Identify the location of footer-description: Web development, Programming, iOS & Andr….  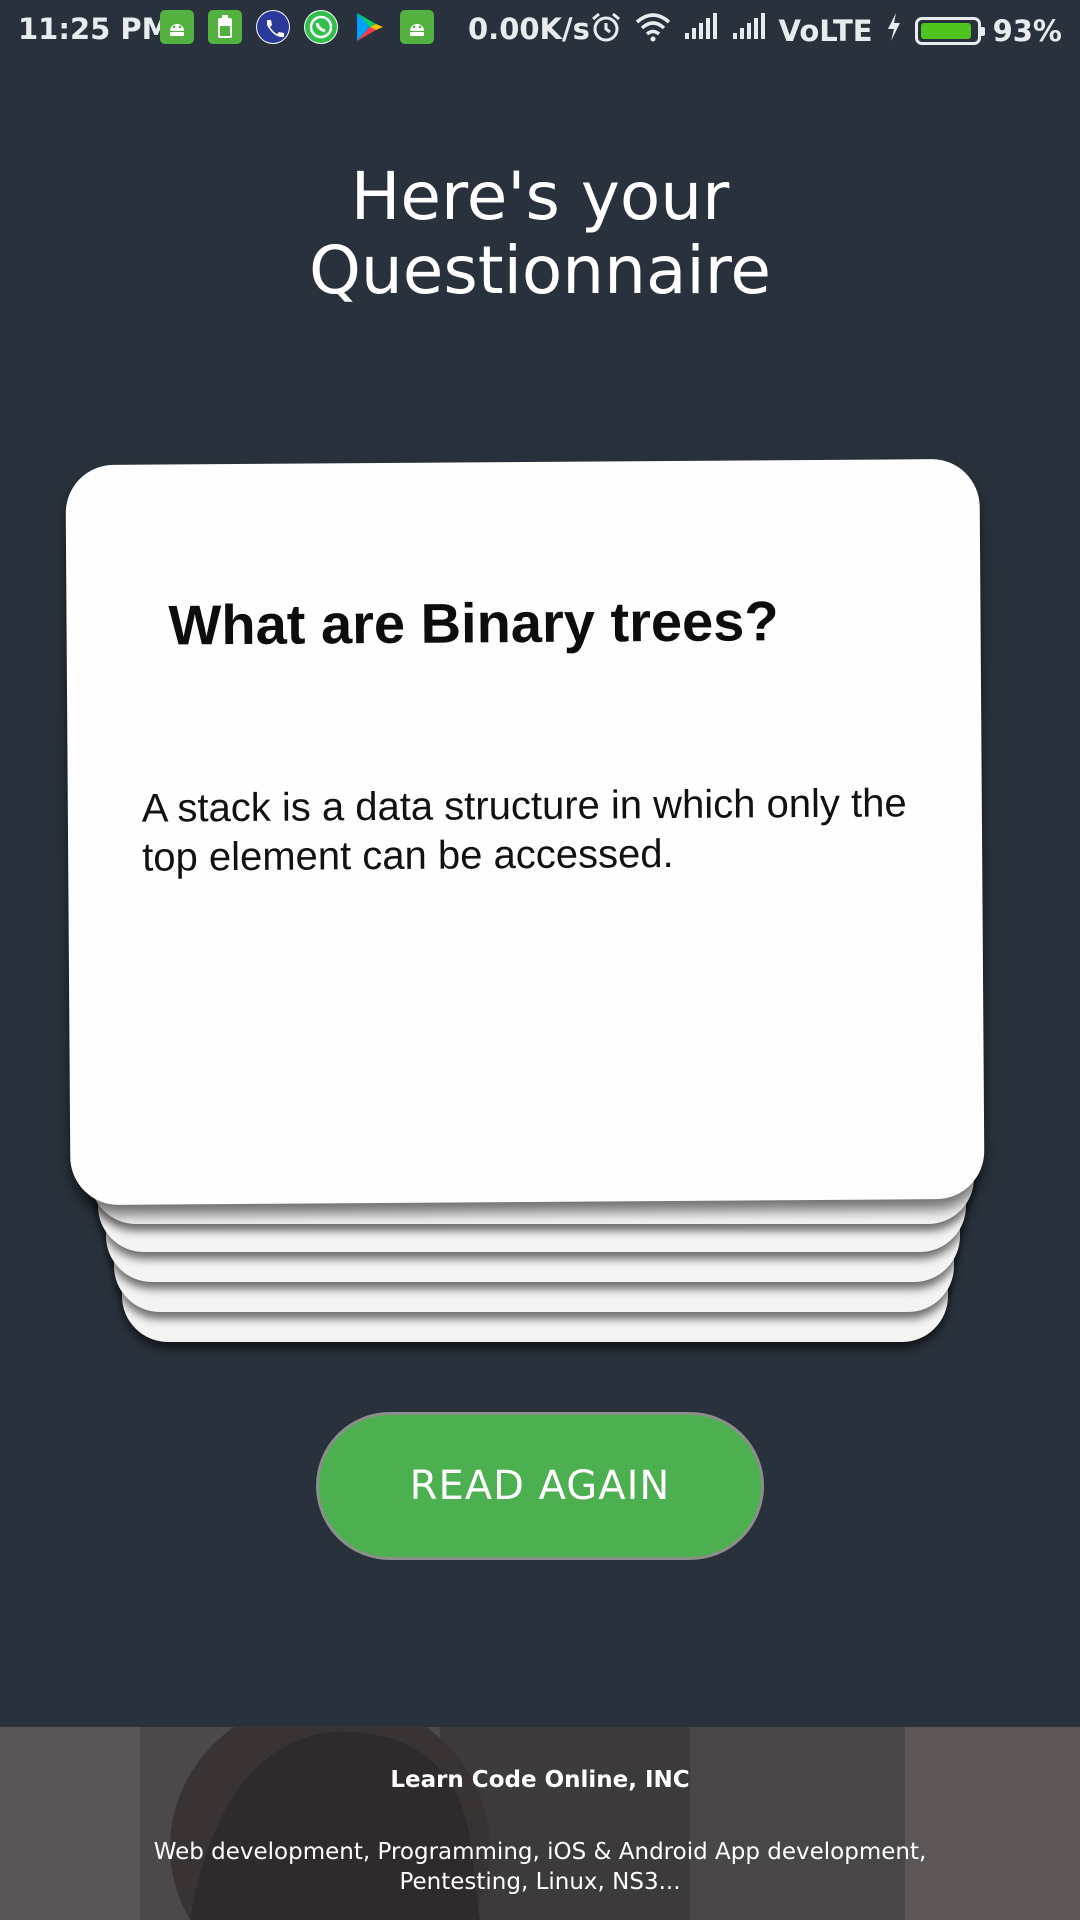
(540, 1867).